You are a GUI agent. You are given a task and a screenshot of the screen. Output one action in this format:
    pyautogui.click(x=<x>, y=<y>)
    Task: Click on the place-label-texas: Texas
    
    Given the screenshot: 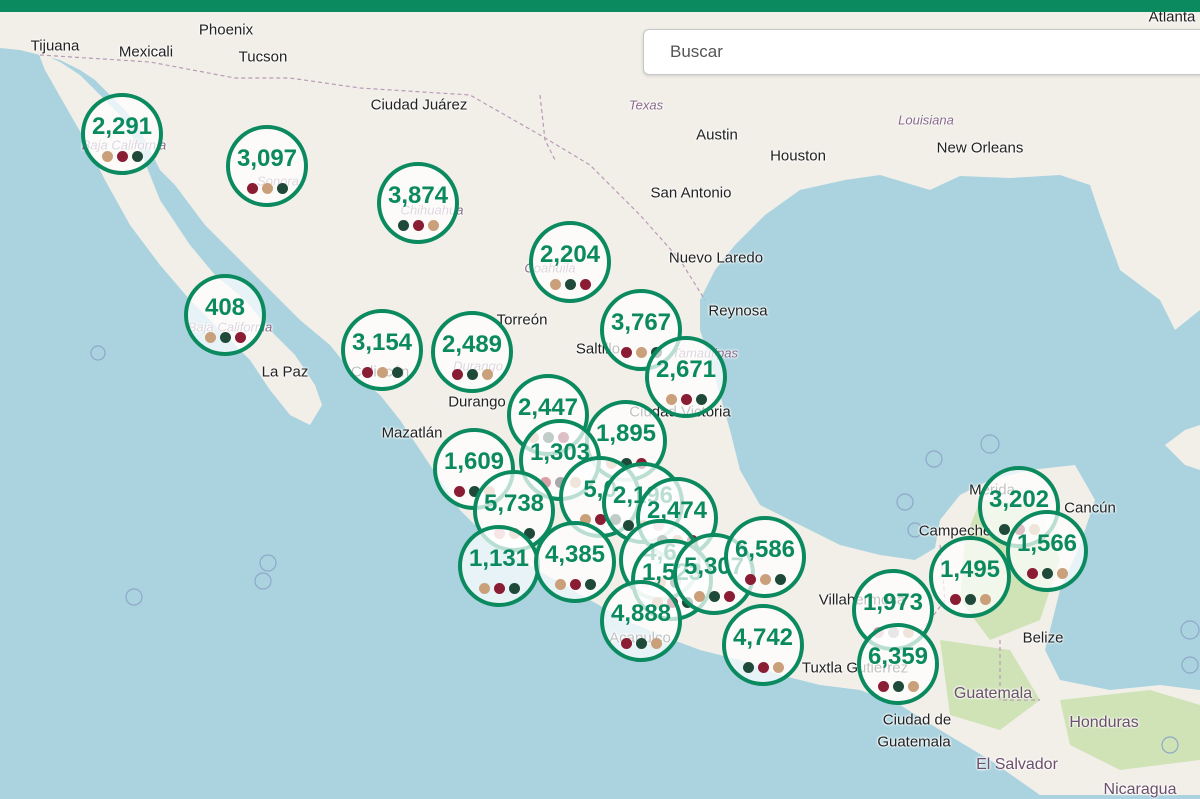 What is the action you would take?
    pyautogui.click(x=646, y=105)
    